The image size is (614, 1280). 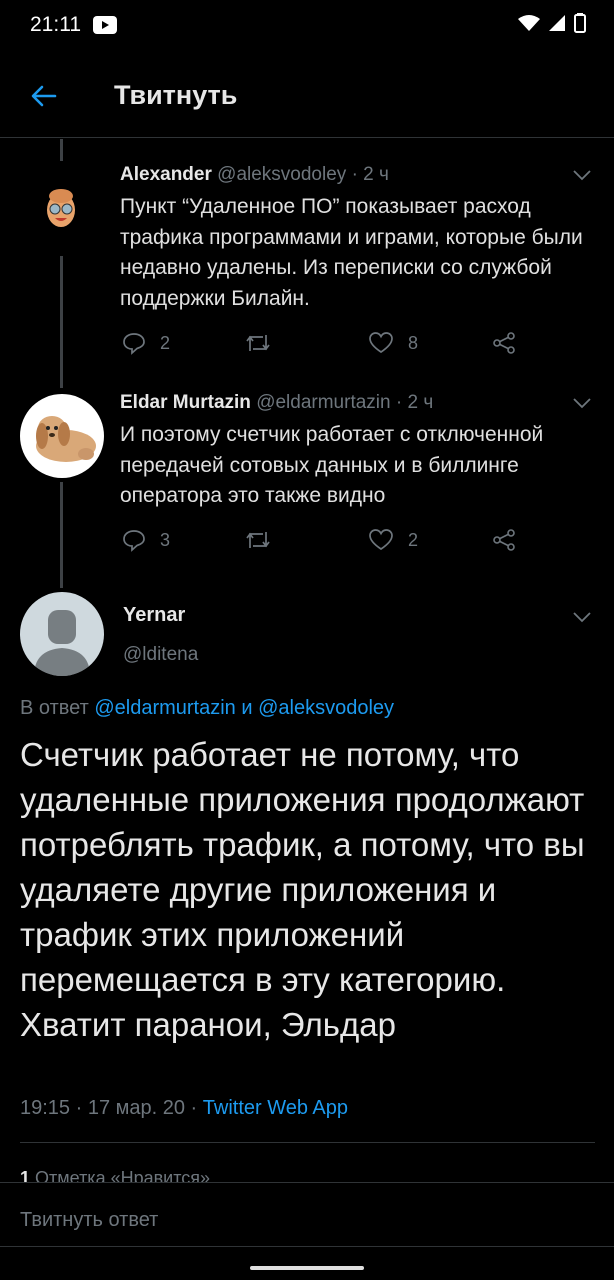 What do you see at coordinates (25, 1175) in the screenshot?
I see `likes-count: 1` at bounding box center [25, 1175].